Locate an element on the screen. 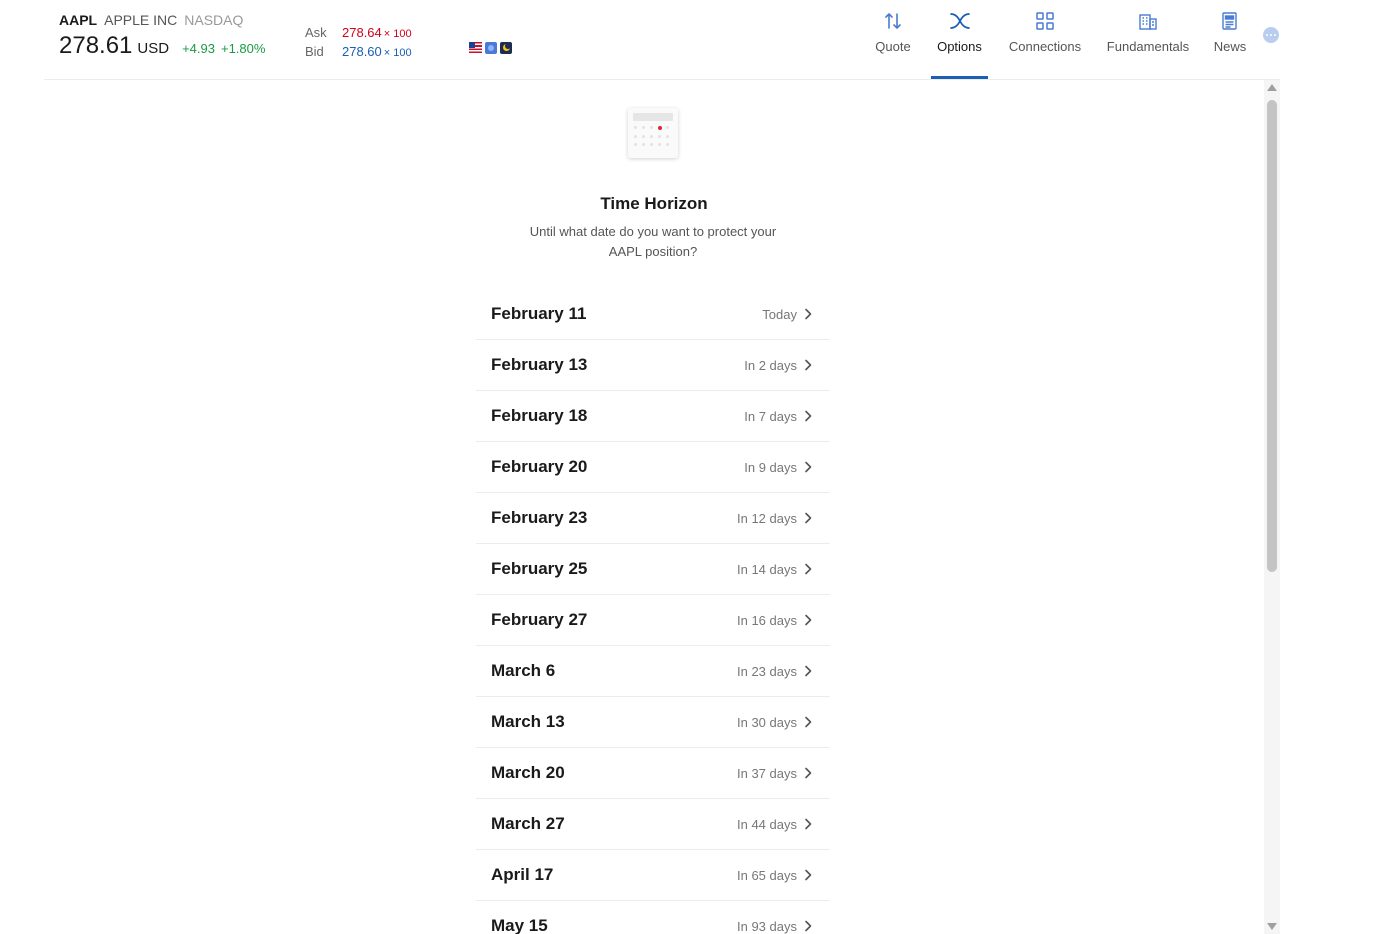 Image resolution: width=1400 pixels, height=934 pixels. tab-label: Connections is located at coordinates (1045, 46).